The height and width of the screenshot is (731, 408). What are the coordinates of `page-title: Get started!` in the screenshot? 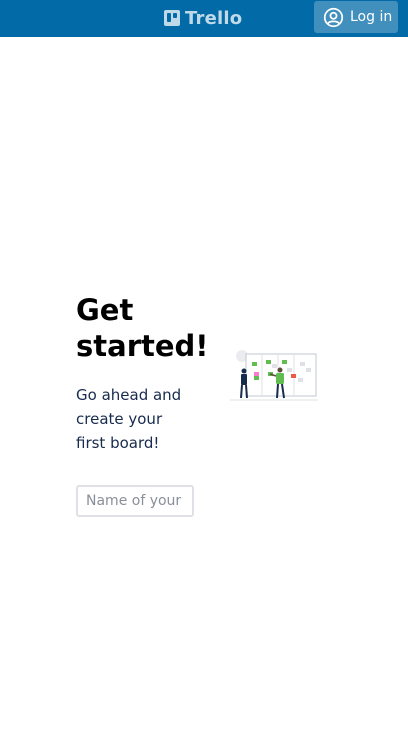 It's located at (142, 328).